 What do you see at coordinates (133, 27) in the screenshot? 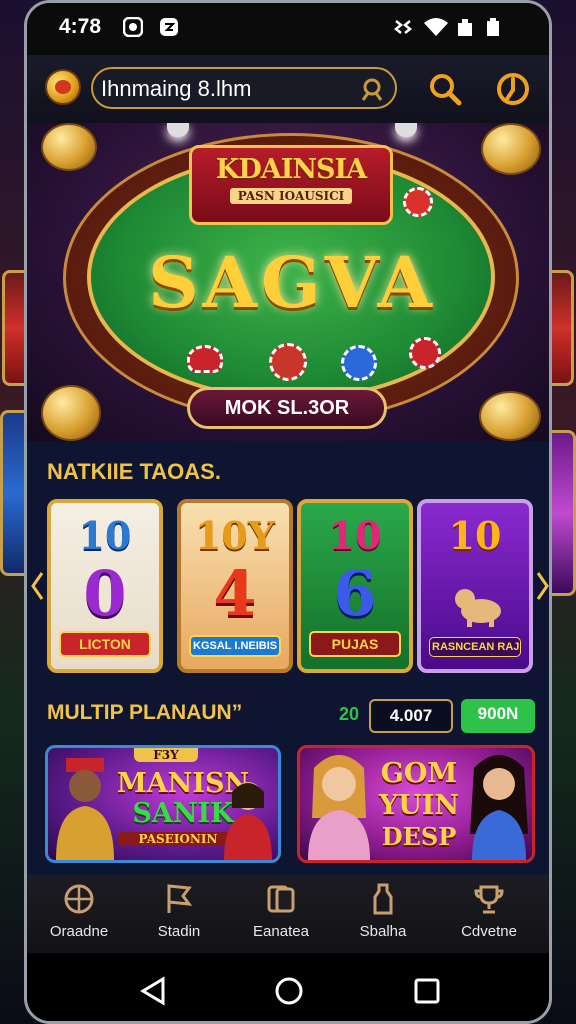
I see `notification-icon` at bounding box center [133, 27].